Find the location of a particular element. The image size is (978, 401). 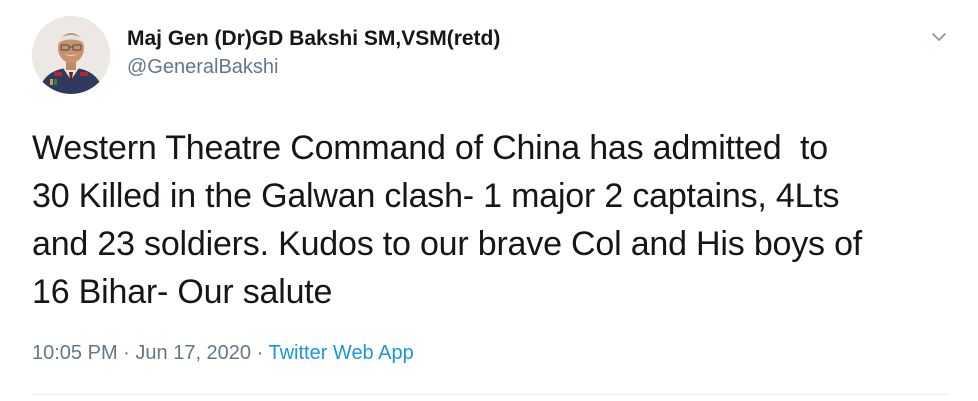

user-handle: @GeneralBakshi is located at coordinates (313, 67).